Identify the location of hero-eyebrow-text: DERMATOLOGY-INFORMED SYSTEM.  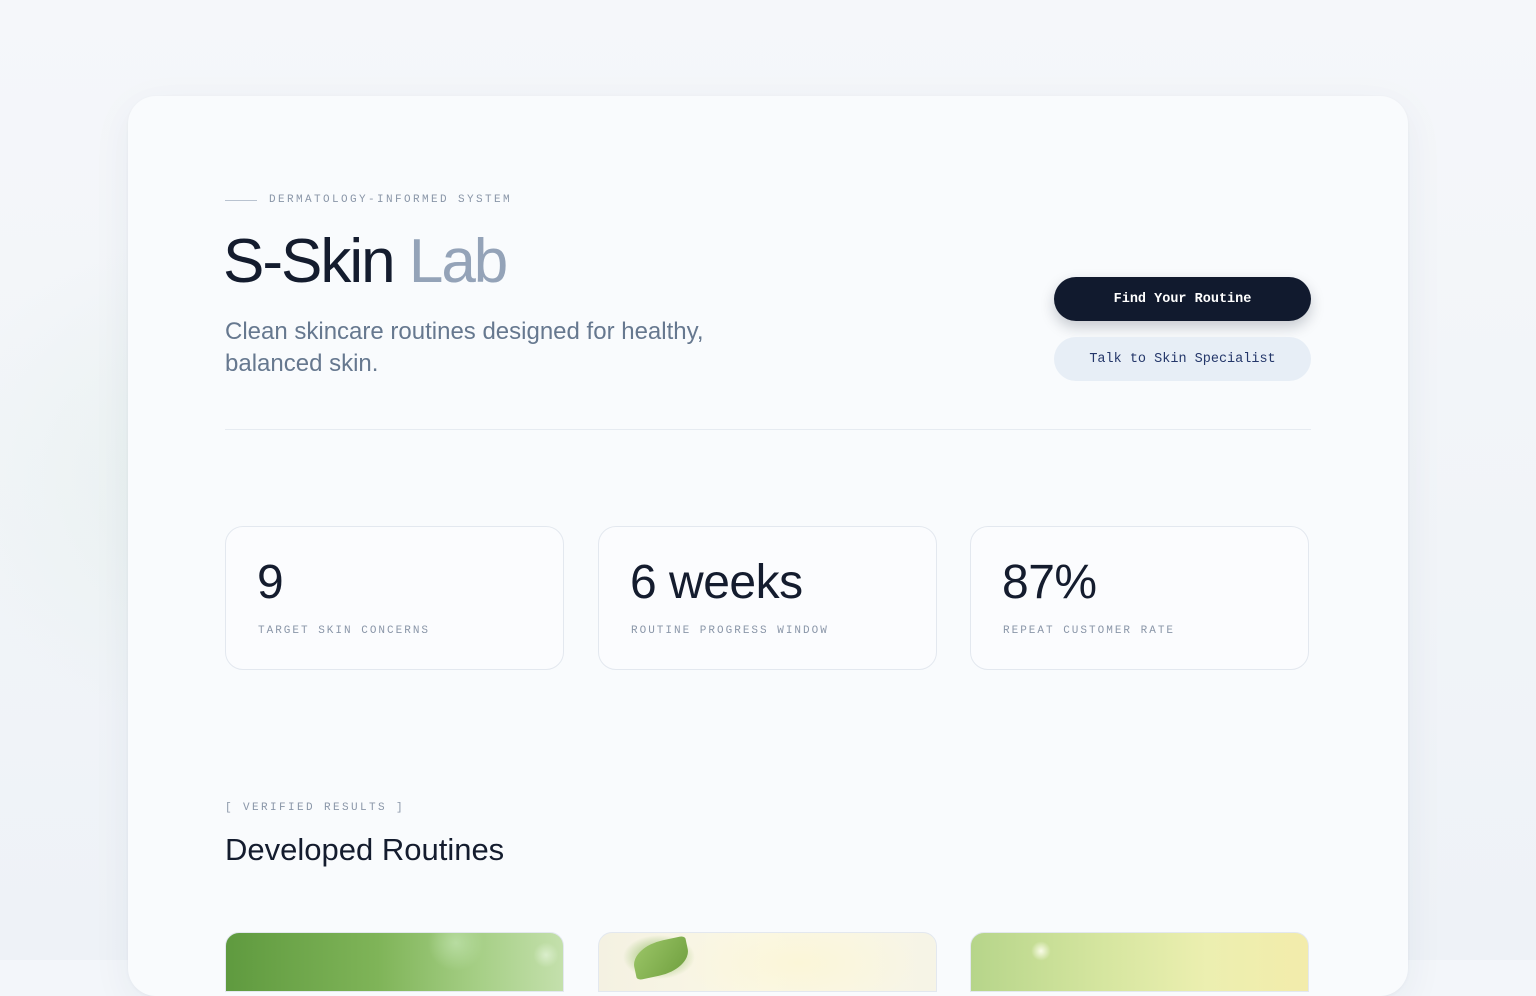
(391, 200).